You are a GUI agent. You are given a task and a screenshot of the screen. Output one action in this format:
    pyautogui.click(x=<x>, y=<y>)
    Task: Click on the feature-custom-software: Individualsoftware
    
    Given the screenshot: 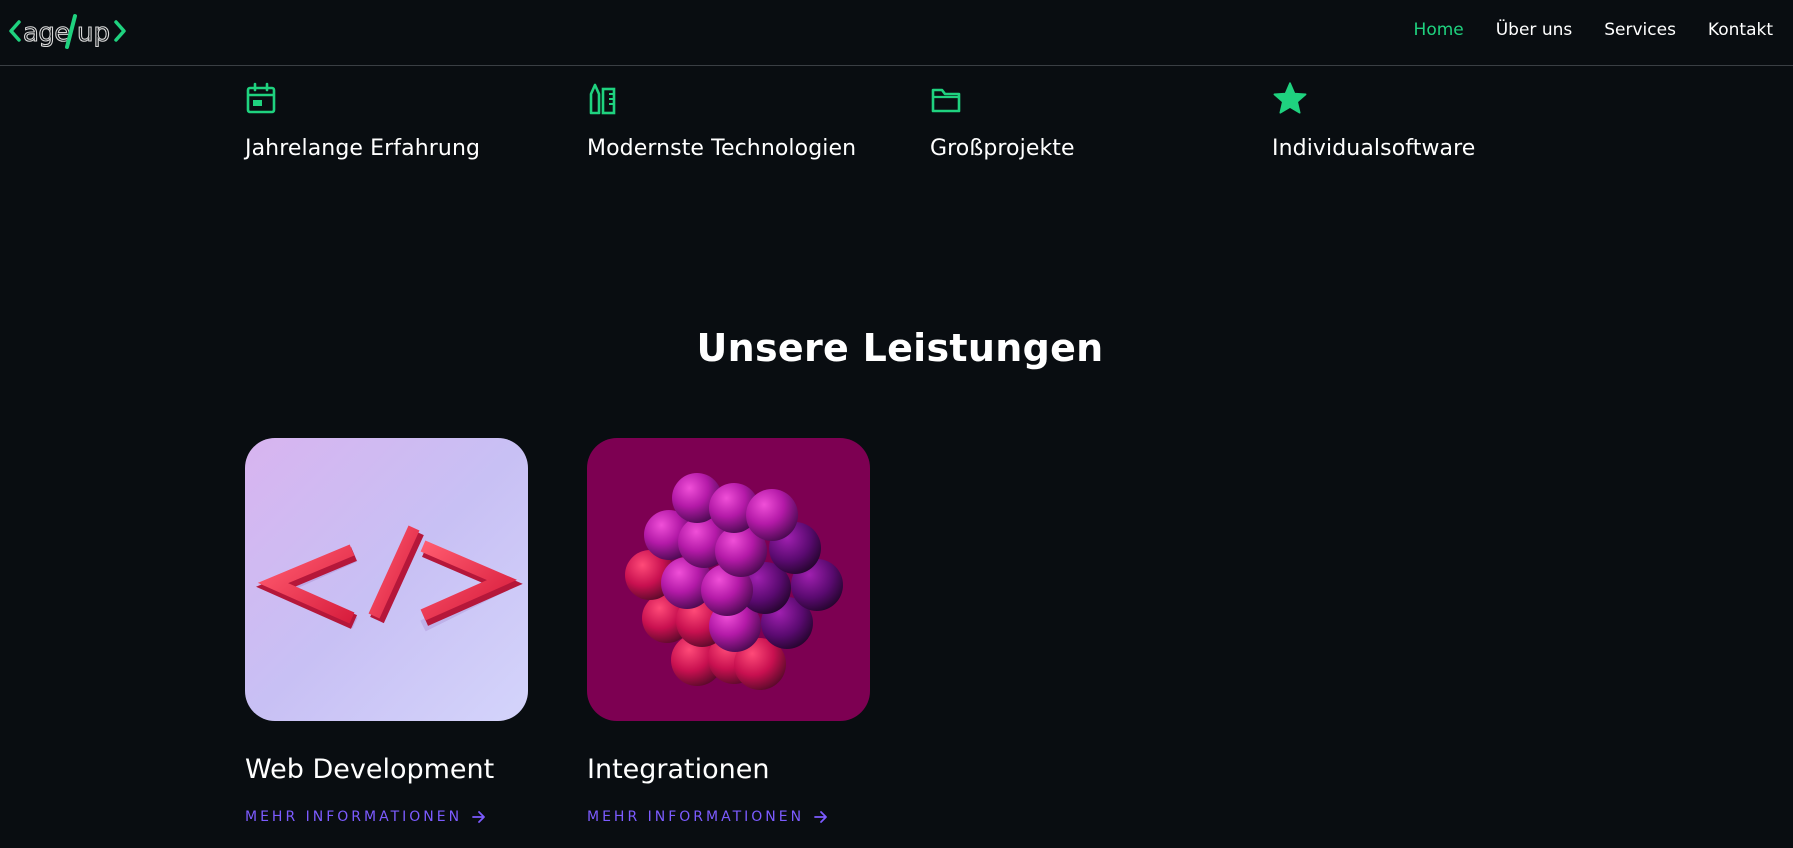 What is the action you would take?
    pyautogui.click(x=1432, y=121)
    